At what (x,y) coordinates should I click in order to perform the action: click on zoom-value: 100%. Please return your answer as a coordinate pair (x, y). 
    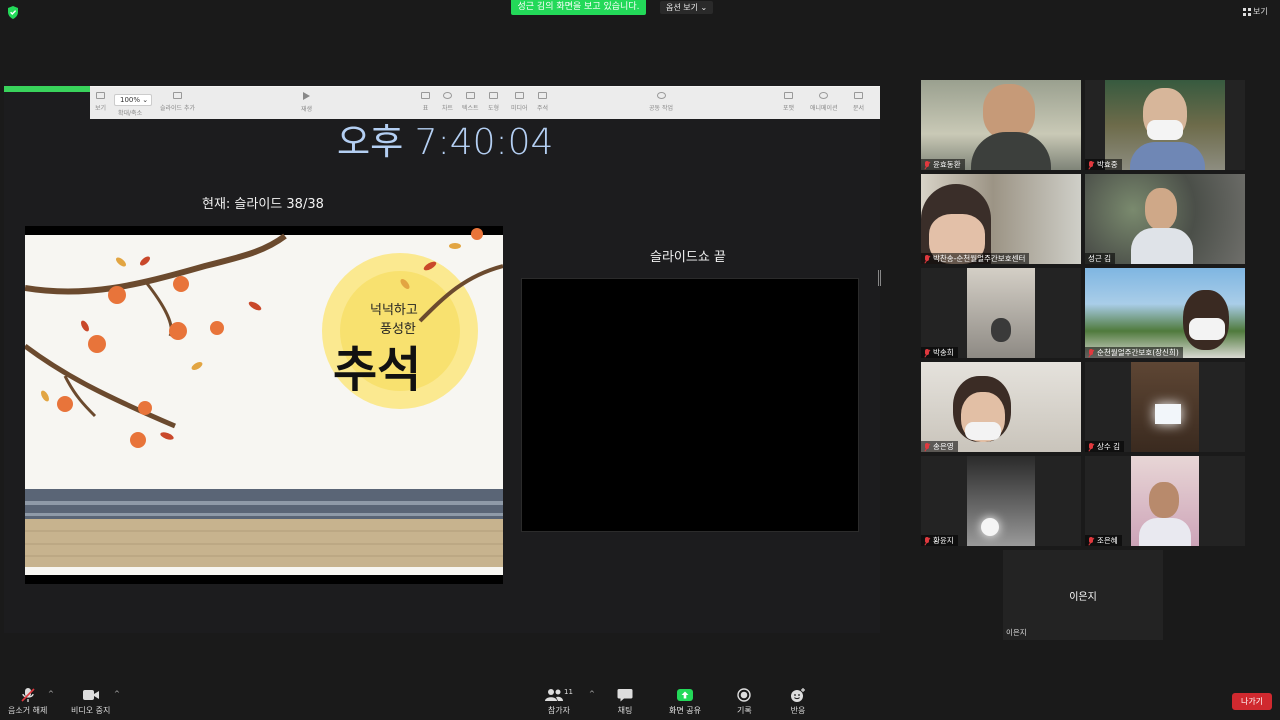
    Looking at the image, I should click on (130, 100).